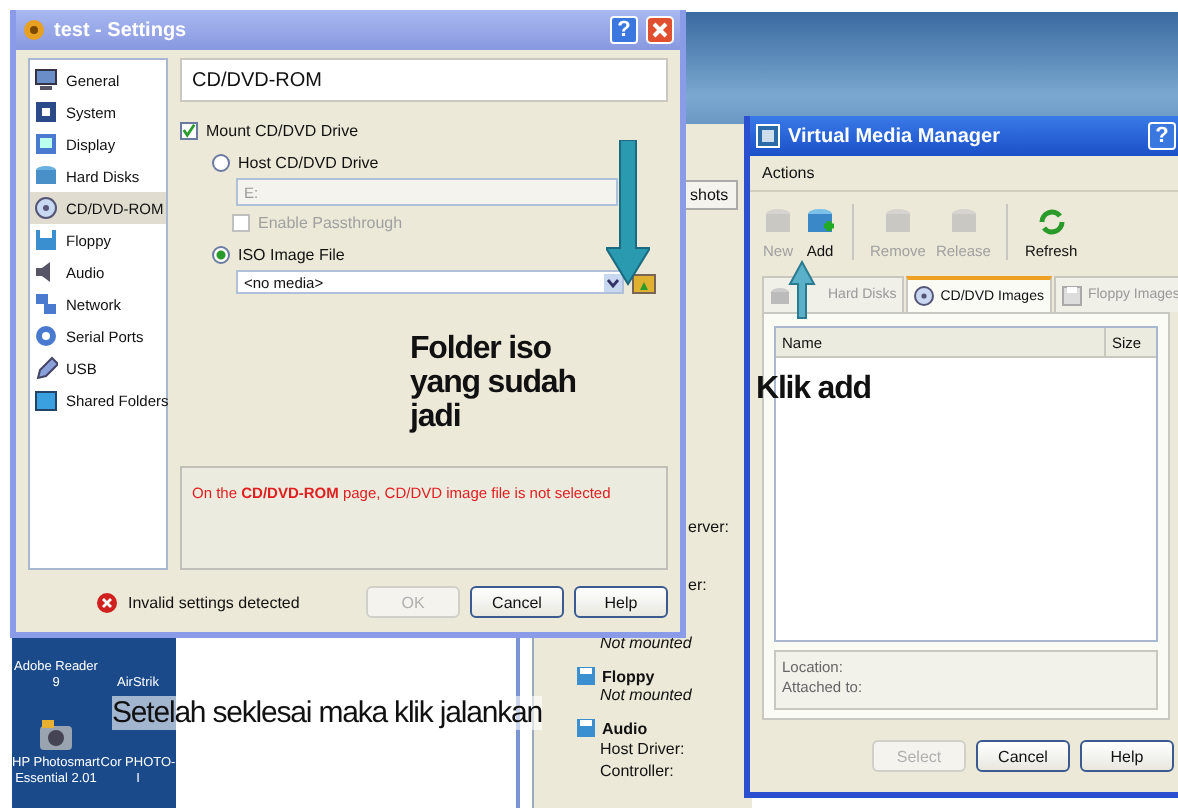 This screenshot has width=1178, height=808. What do you see at coordinates (46, 80) in the screenshot?
I see `monitor-icon` at bounding box center [46, 80].